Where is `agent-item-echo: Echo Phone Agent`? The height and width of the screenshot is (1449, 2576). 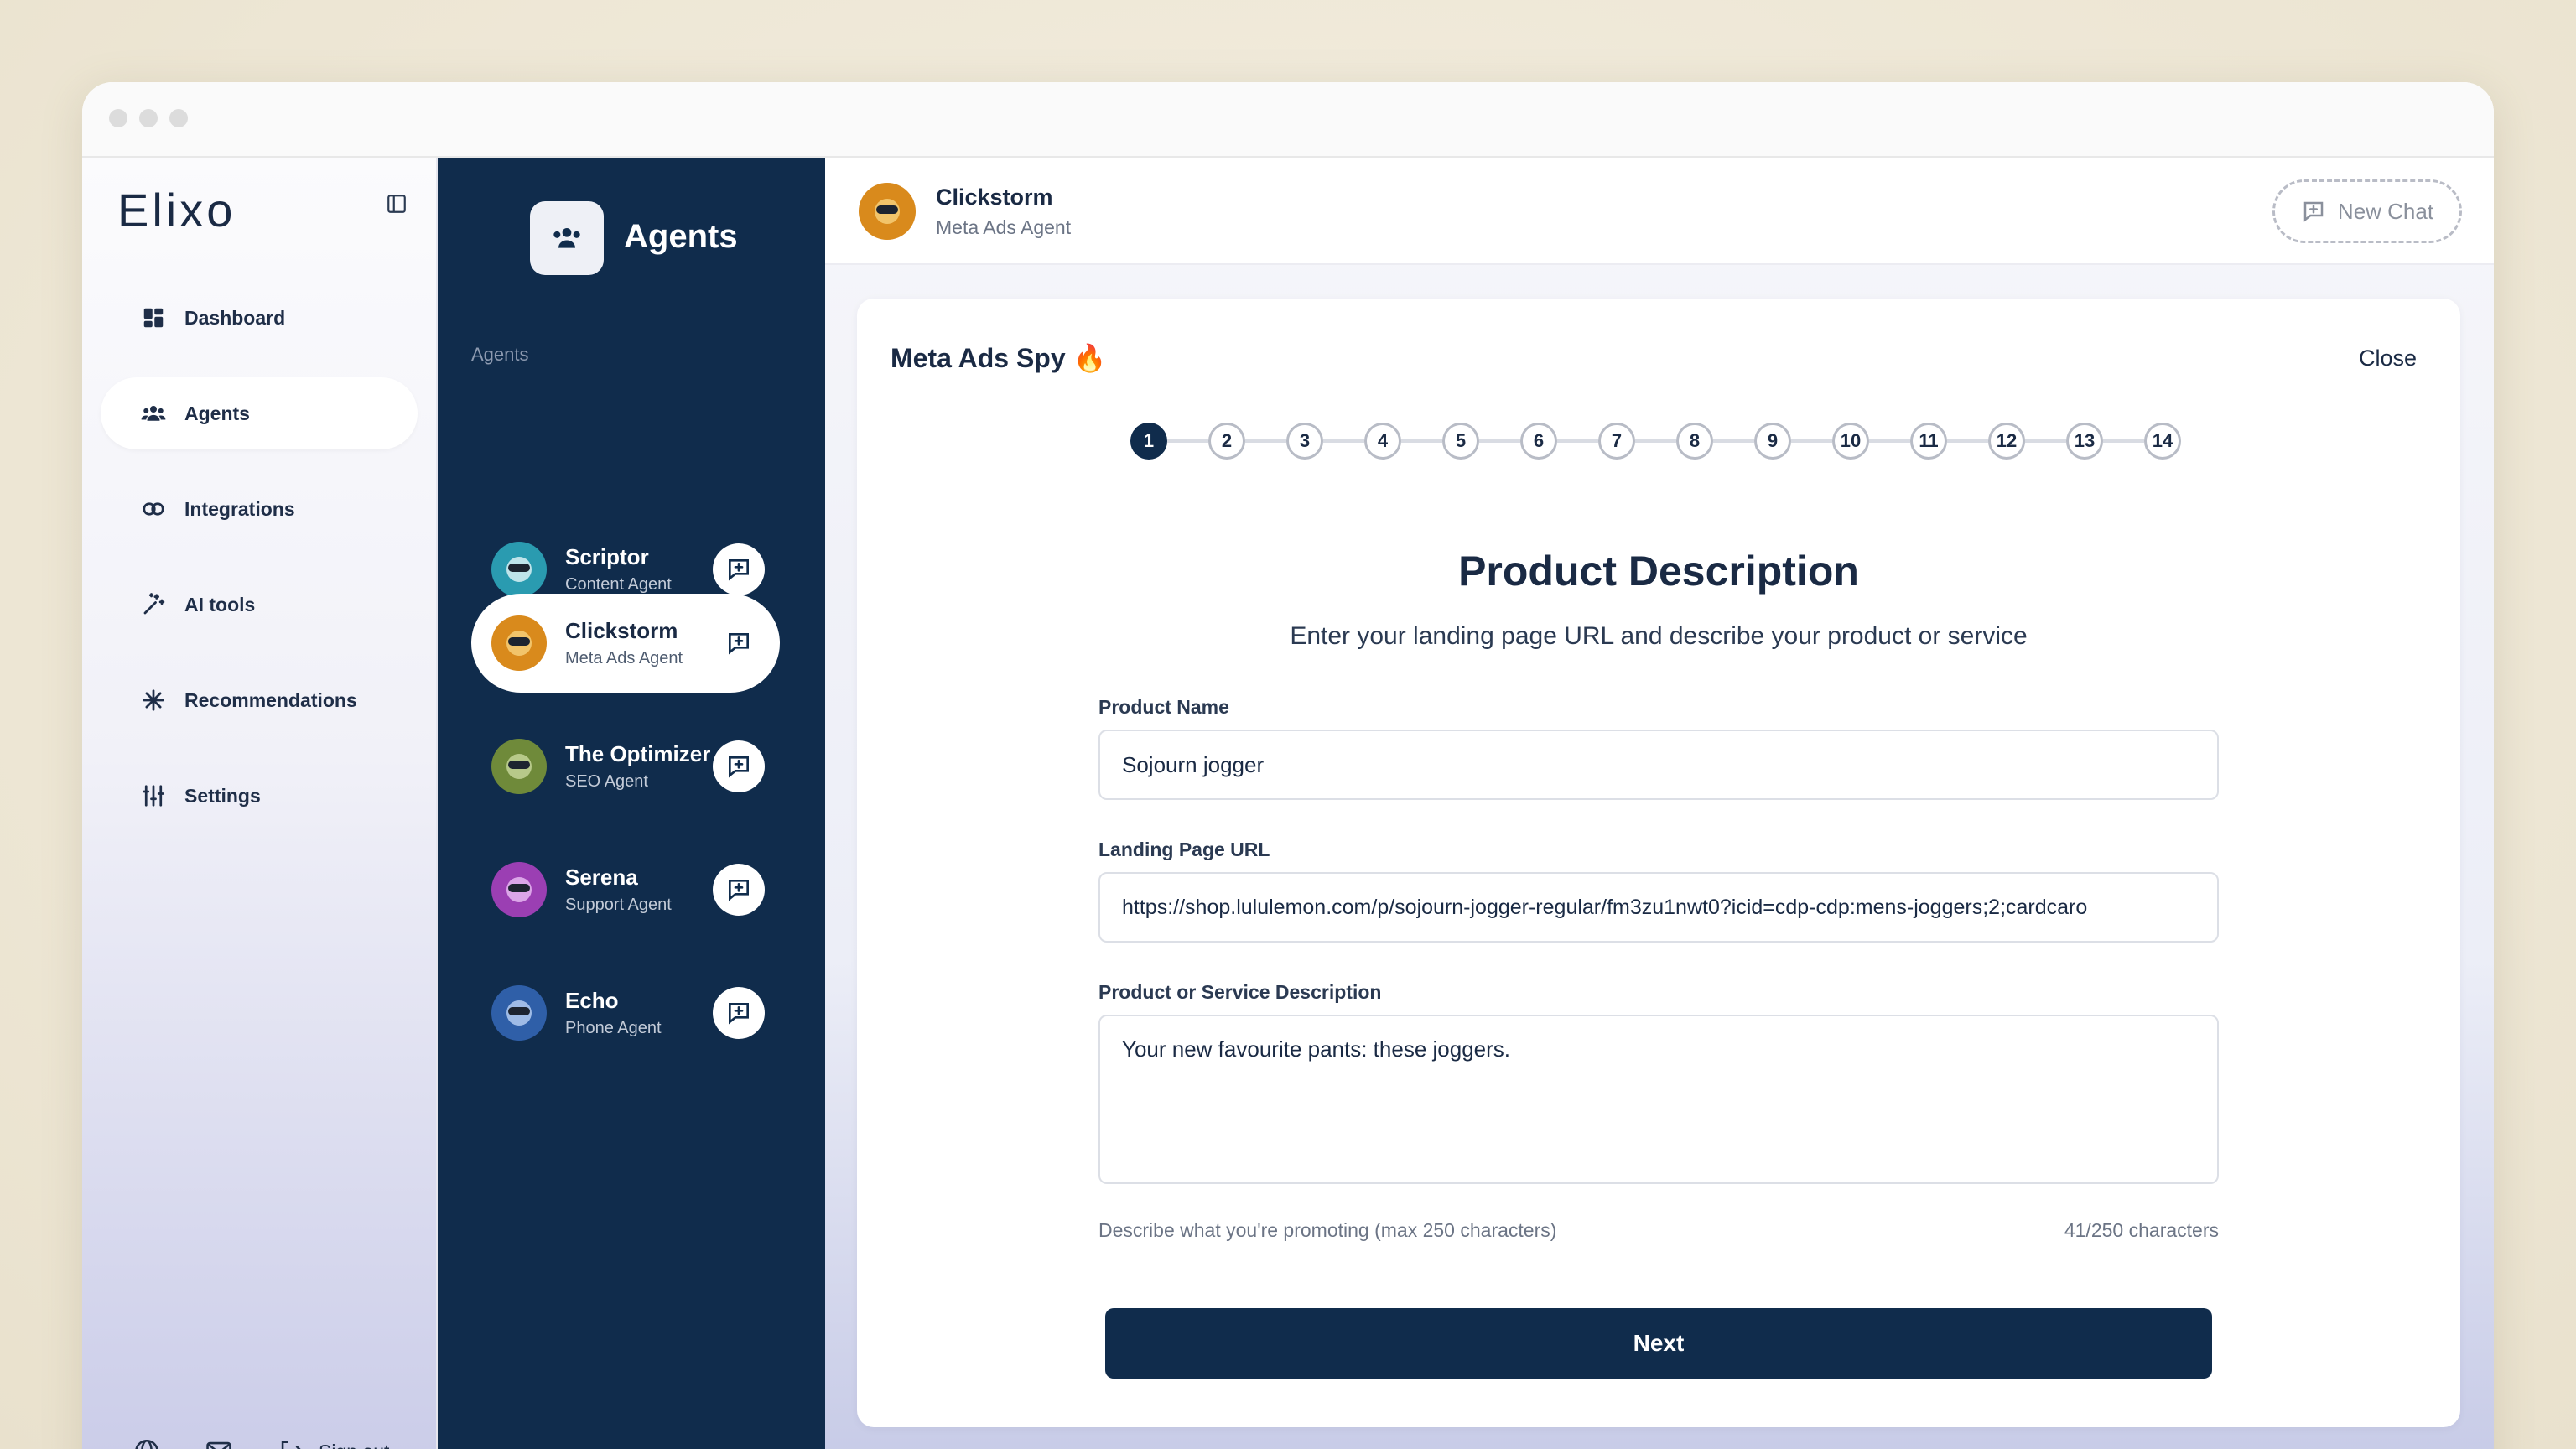
agent-item-echo: Echo Phone Agent is located at coordinates (625, 1012).